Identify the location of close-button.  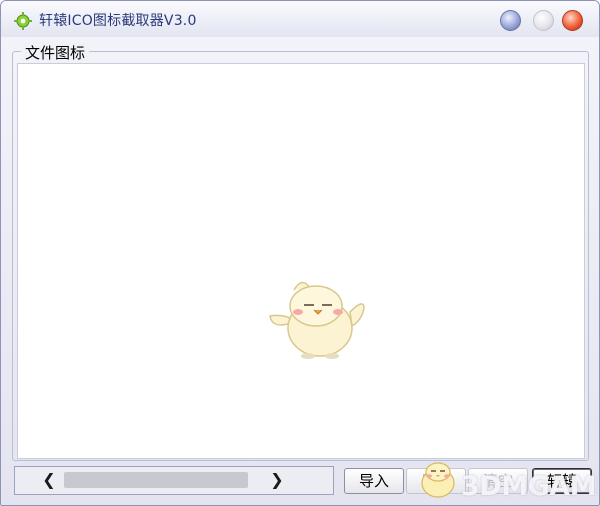
(572, 20).